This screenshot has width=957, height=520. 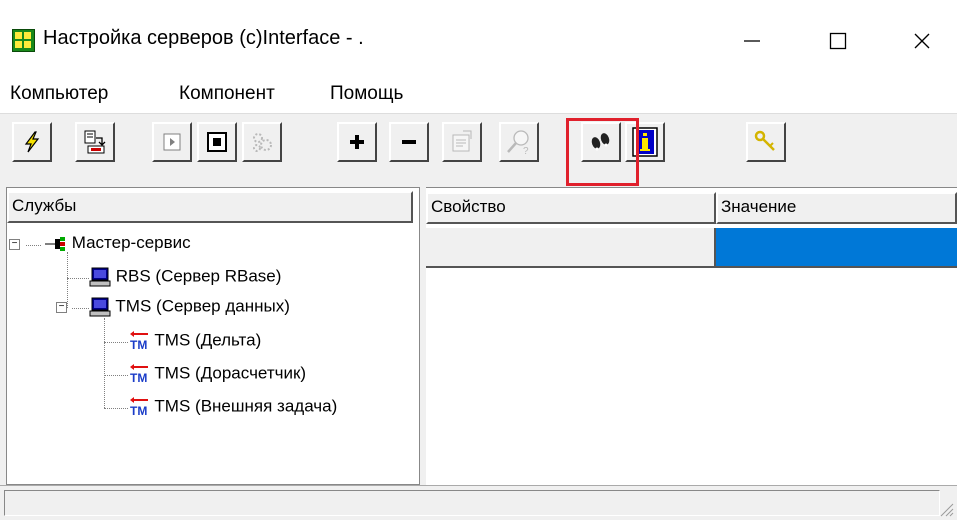 What do you see at coordinates (131, 242) in the screenshot?
I see `tree-item-label: Мастер-сервис` at bounding box center [131, 242].